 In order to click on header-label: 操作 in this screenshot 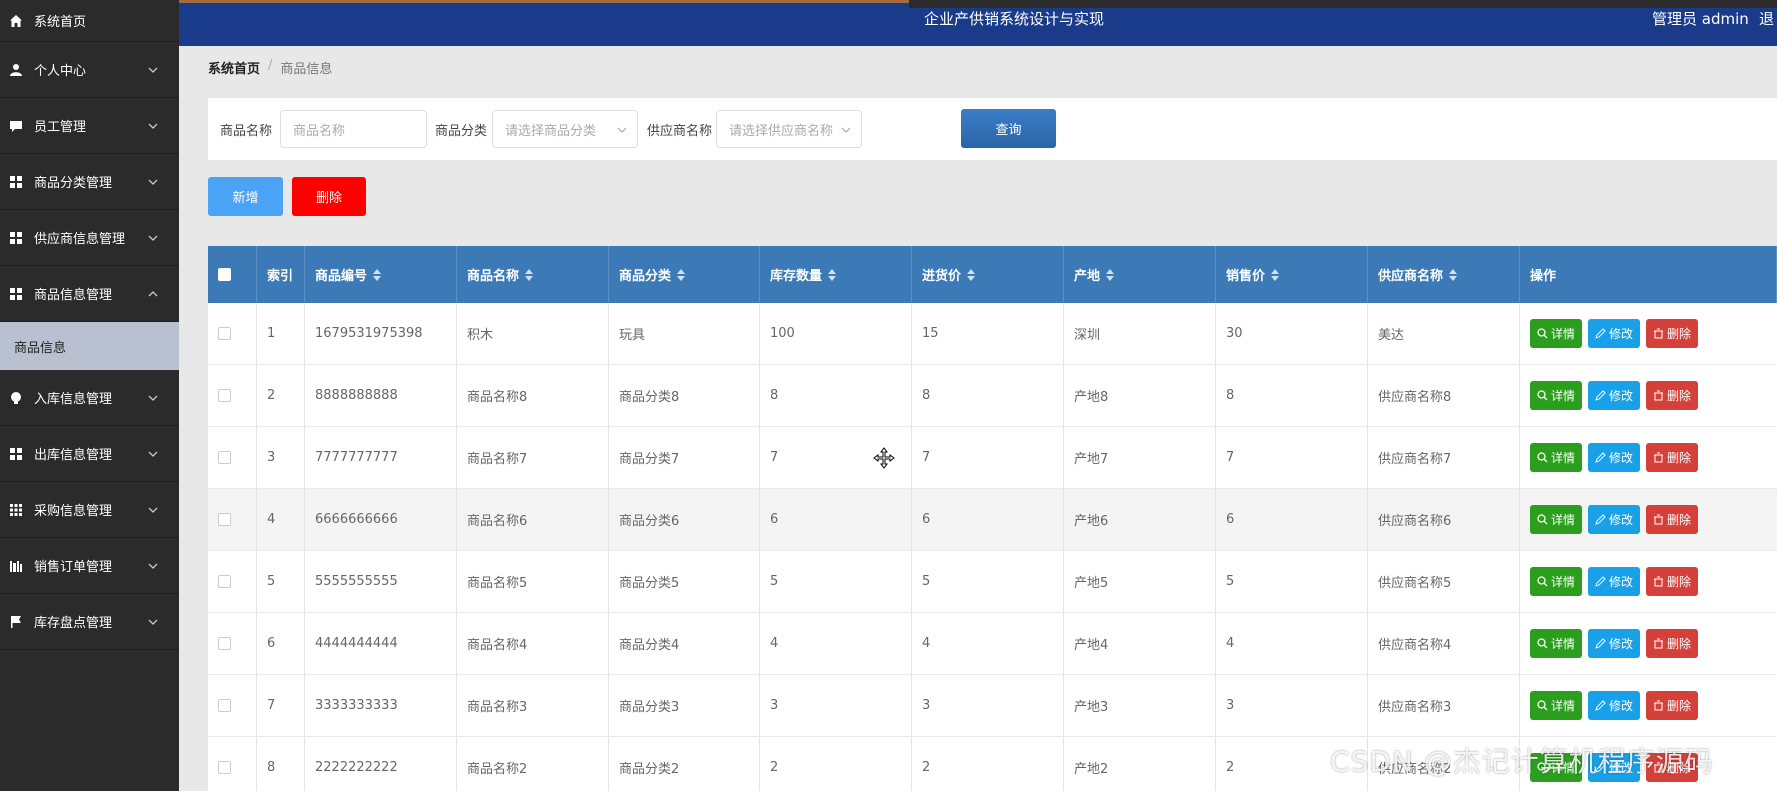, I will do `click(1543, 276)`.